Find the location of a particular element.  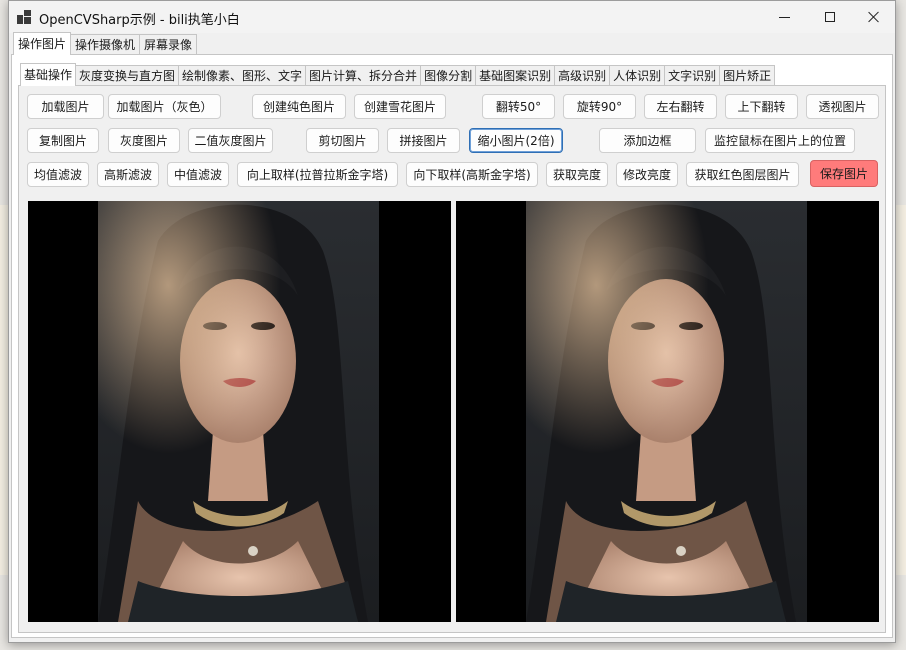

pyramid-down-button: 向下取样(高斯金字塔) is located at coordinates (472, 174).